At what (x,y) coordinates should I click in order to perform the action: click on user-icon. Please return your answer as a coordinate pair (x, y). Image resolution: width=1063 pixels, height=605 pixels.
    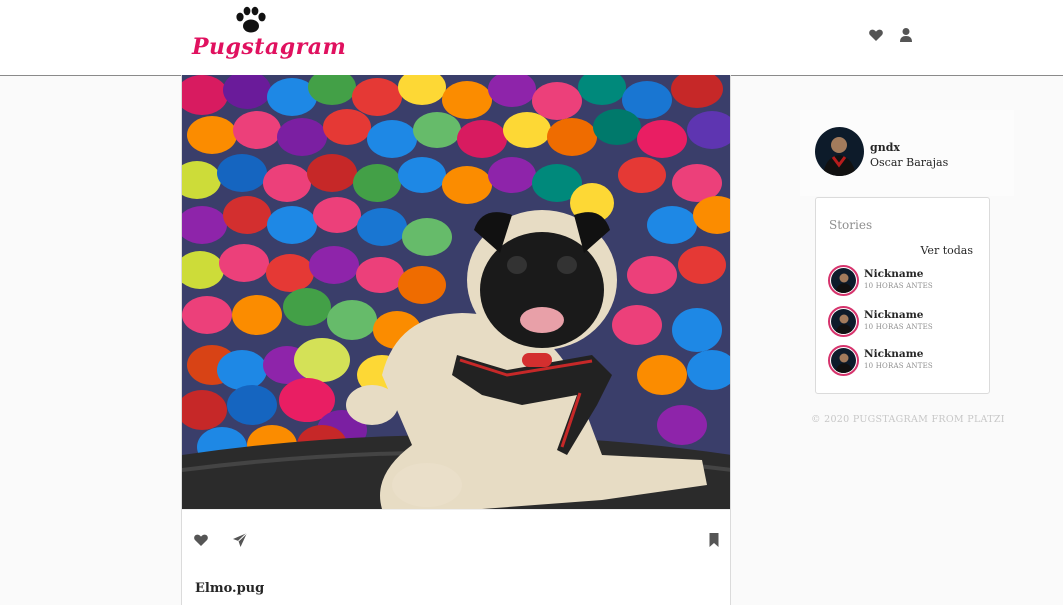
    Looking at the image, I should click on (906, 35).